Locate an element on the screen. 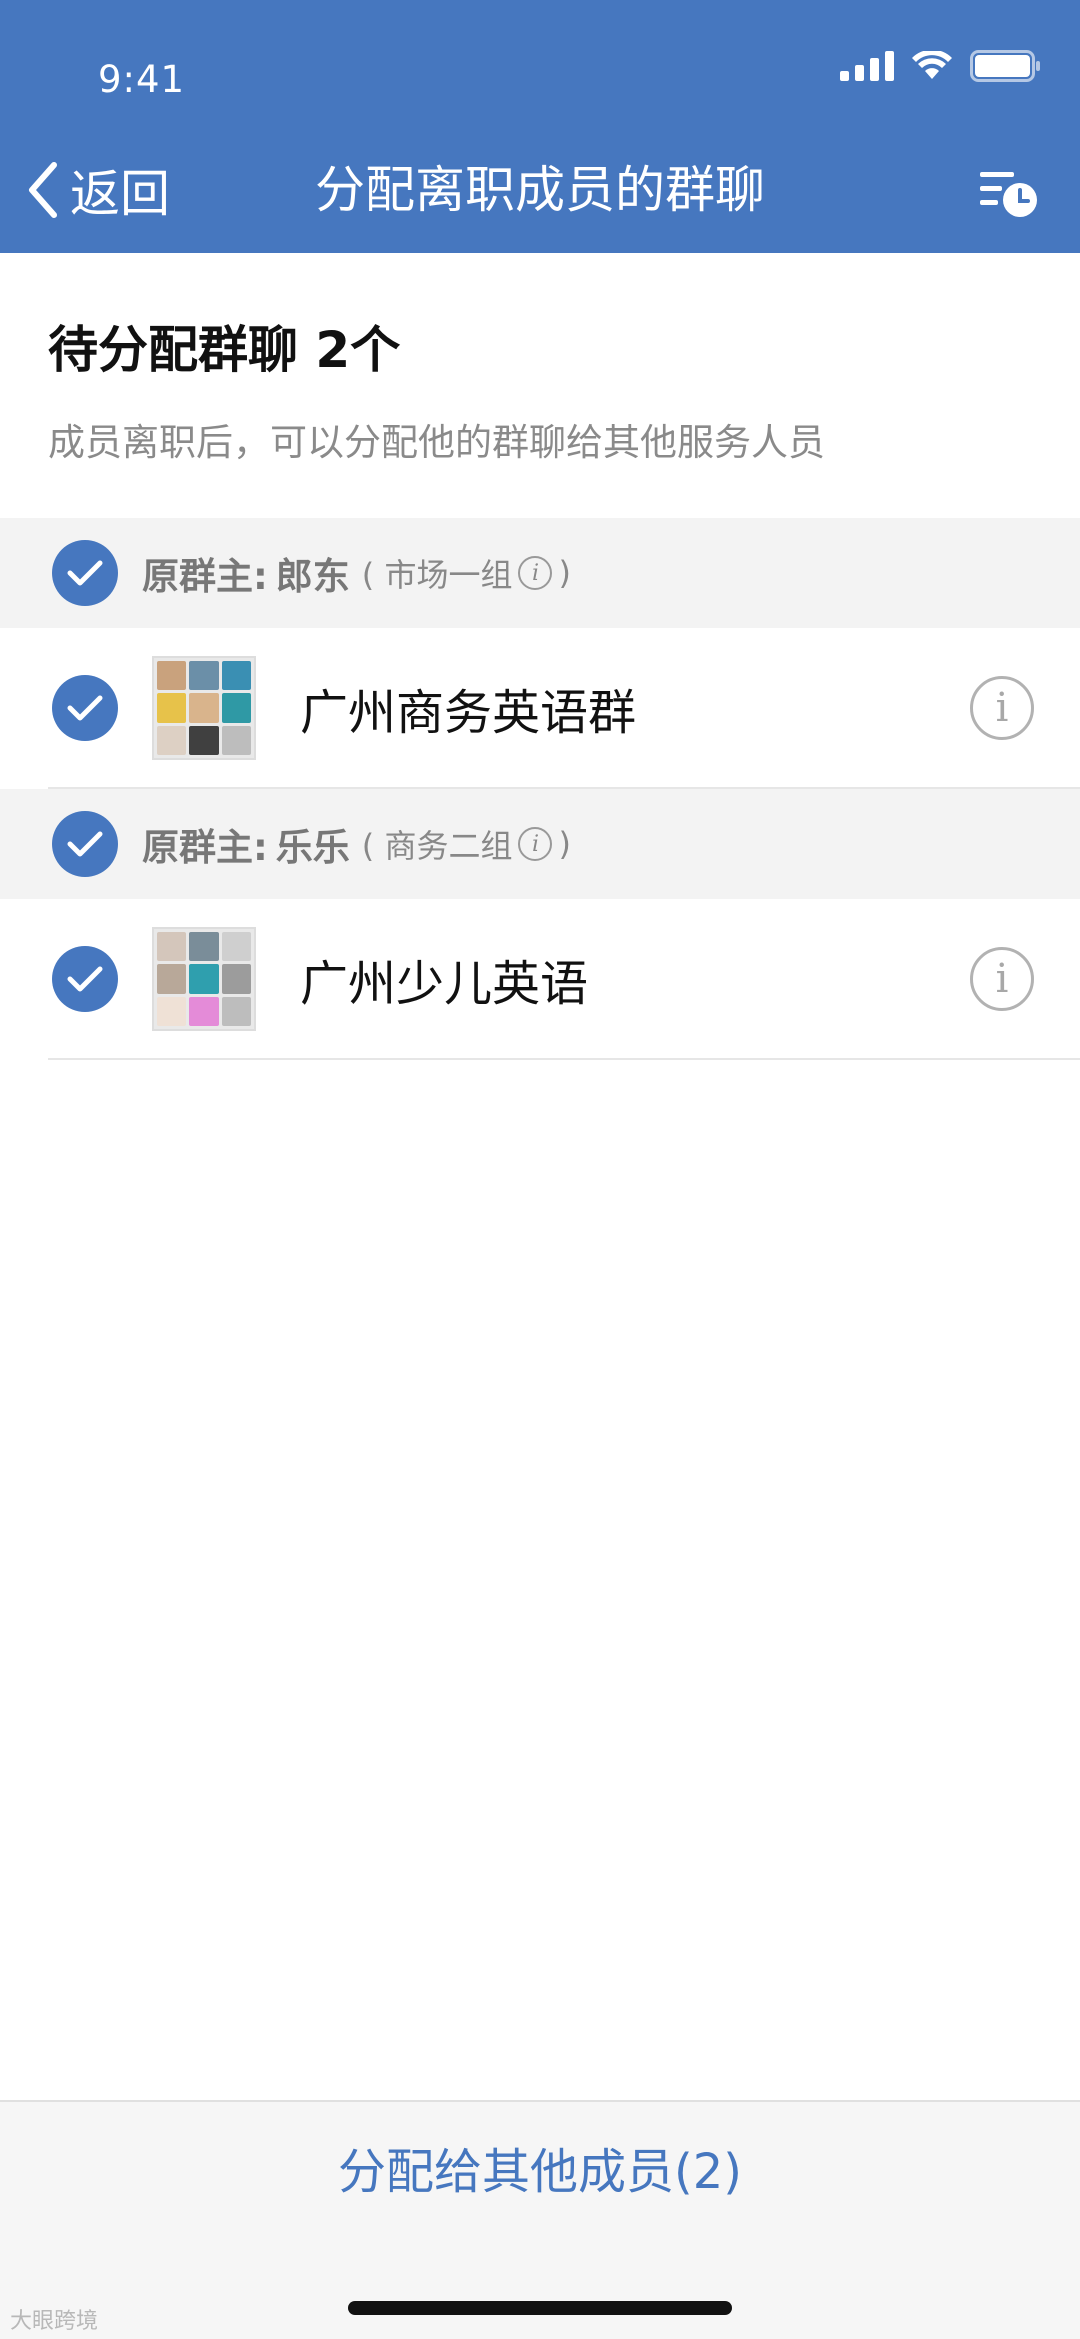  owner-team: ( 商务二组 i ) is located at coordinates (466, 844).